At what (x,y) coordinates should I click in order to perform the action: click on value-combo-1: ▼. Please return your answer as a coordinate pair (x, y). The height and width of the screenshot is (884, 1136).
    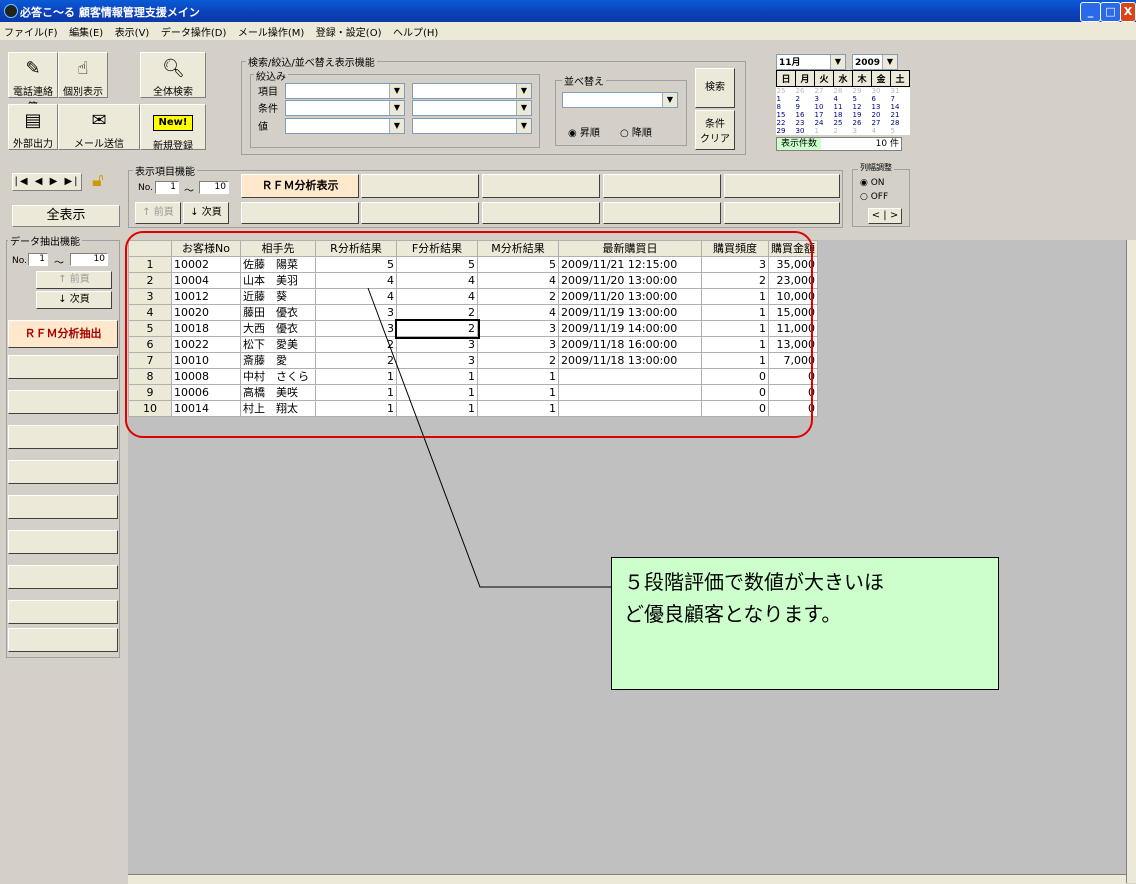
    Looking at the image, I should click on (345, 126).